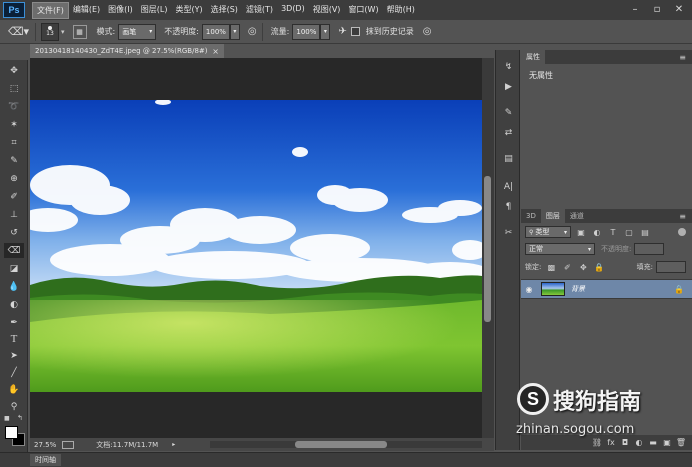  Describe the element at coordinates (215, 51) in the screenshot. I see `close-tab-icon: ×` at that location.